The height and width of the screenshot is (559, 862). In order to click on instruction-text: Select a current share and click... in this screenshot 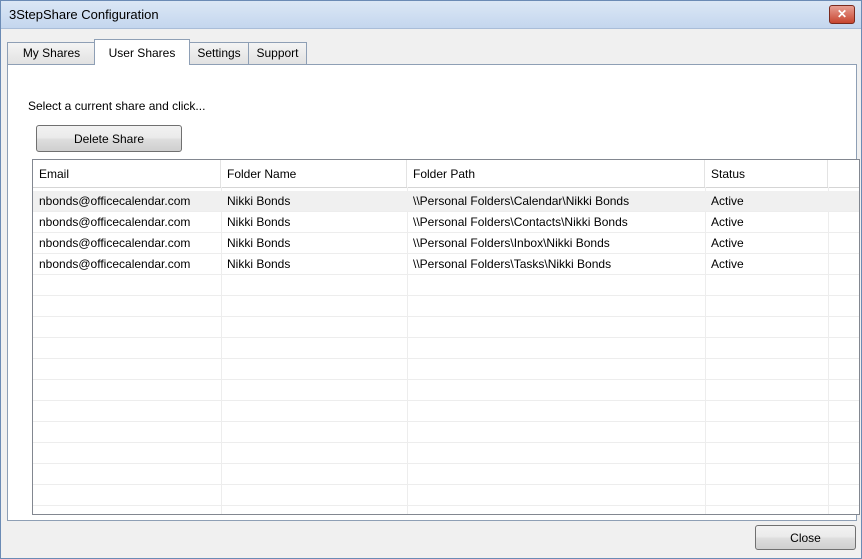, I will do `click(117, 106)`.